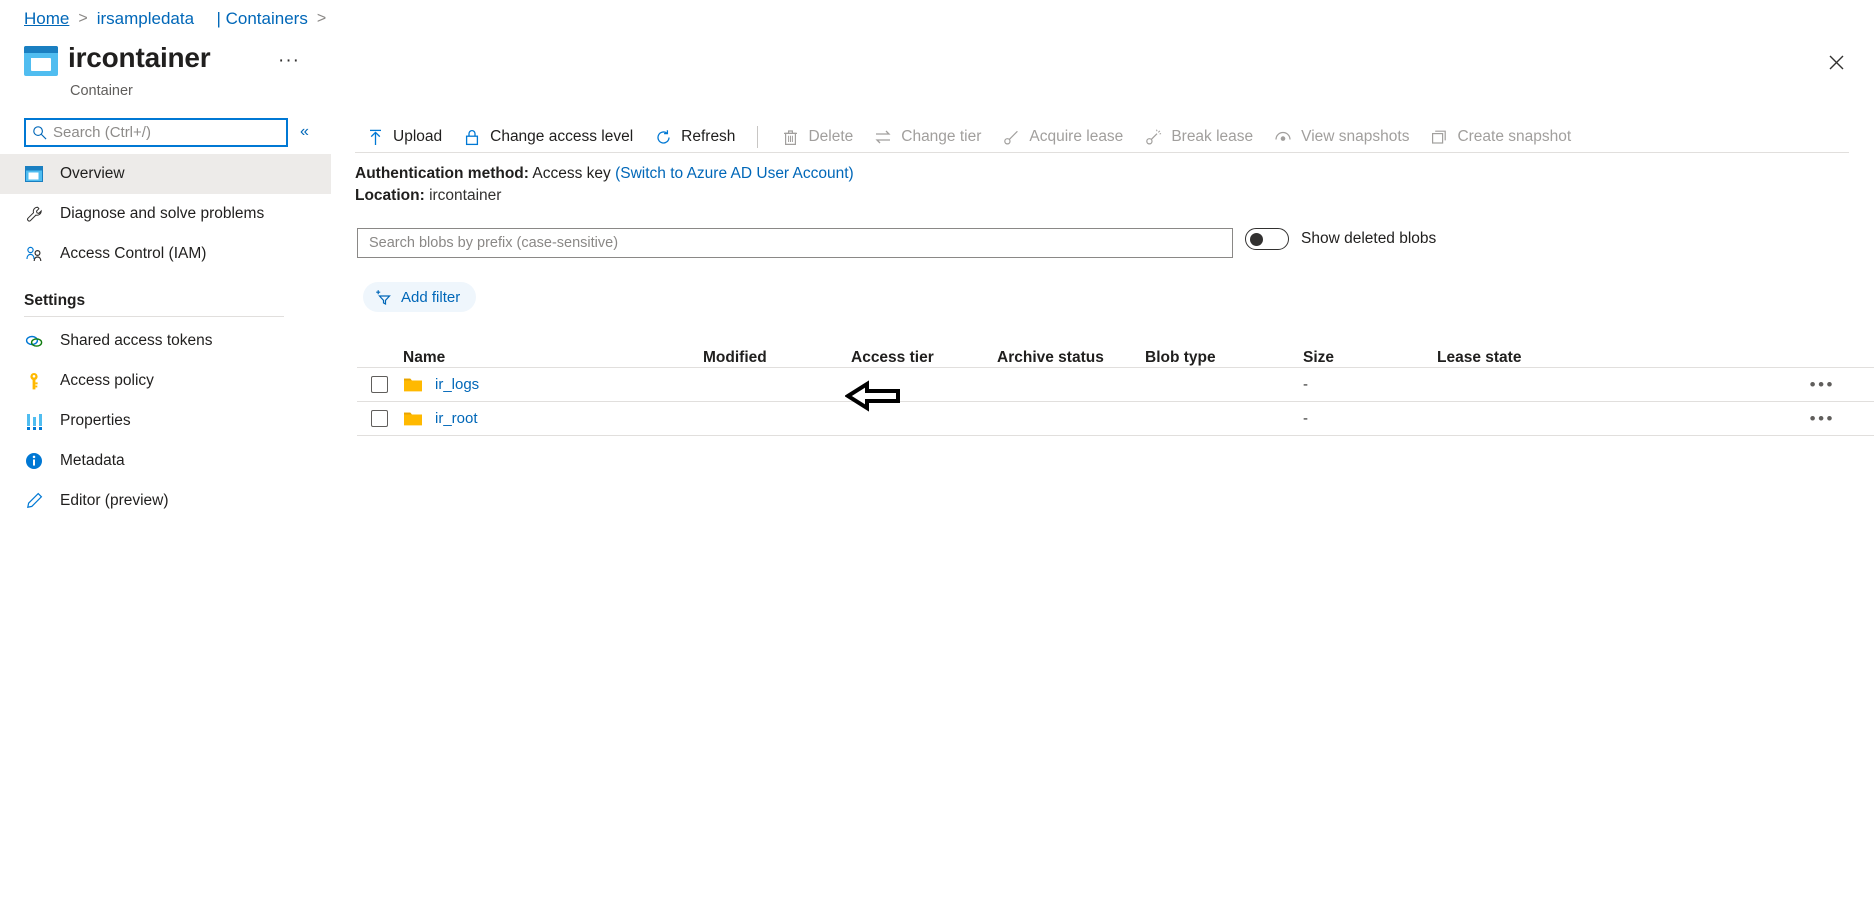 This screenshot has width=1874, height=913. What do you see at coordinates (384, 297) in the screenshot?
I see `add-filter-icon` at bounding box center [384, 297].